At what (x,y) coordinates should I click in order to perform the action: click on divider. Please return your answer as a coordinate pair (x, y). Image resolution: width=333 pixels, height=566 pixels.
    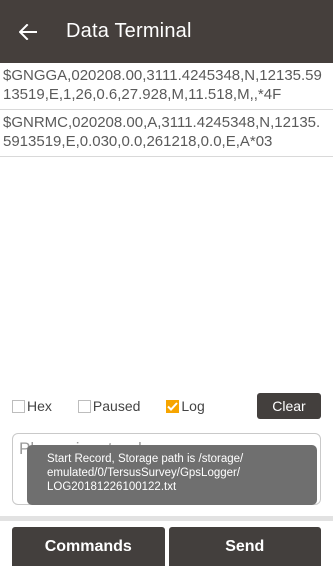
    Looking at the image, I should click on (166, 518).